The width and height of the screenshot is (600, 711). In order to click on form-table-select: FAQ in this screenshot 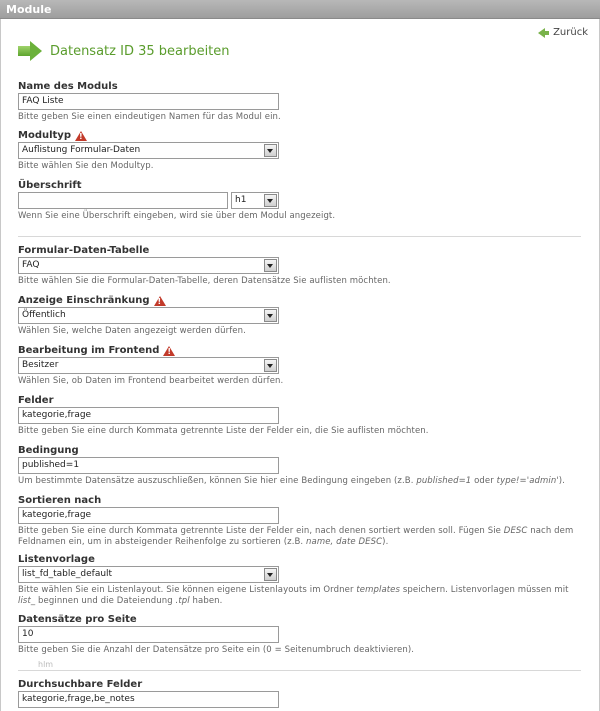, I will do `click(148, 265)`.